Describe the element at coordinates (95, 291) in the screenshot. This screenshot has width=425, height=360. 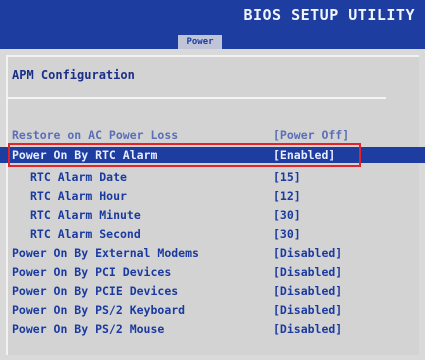
I see `setting-label: Power On By PCIE Devices` at that location.